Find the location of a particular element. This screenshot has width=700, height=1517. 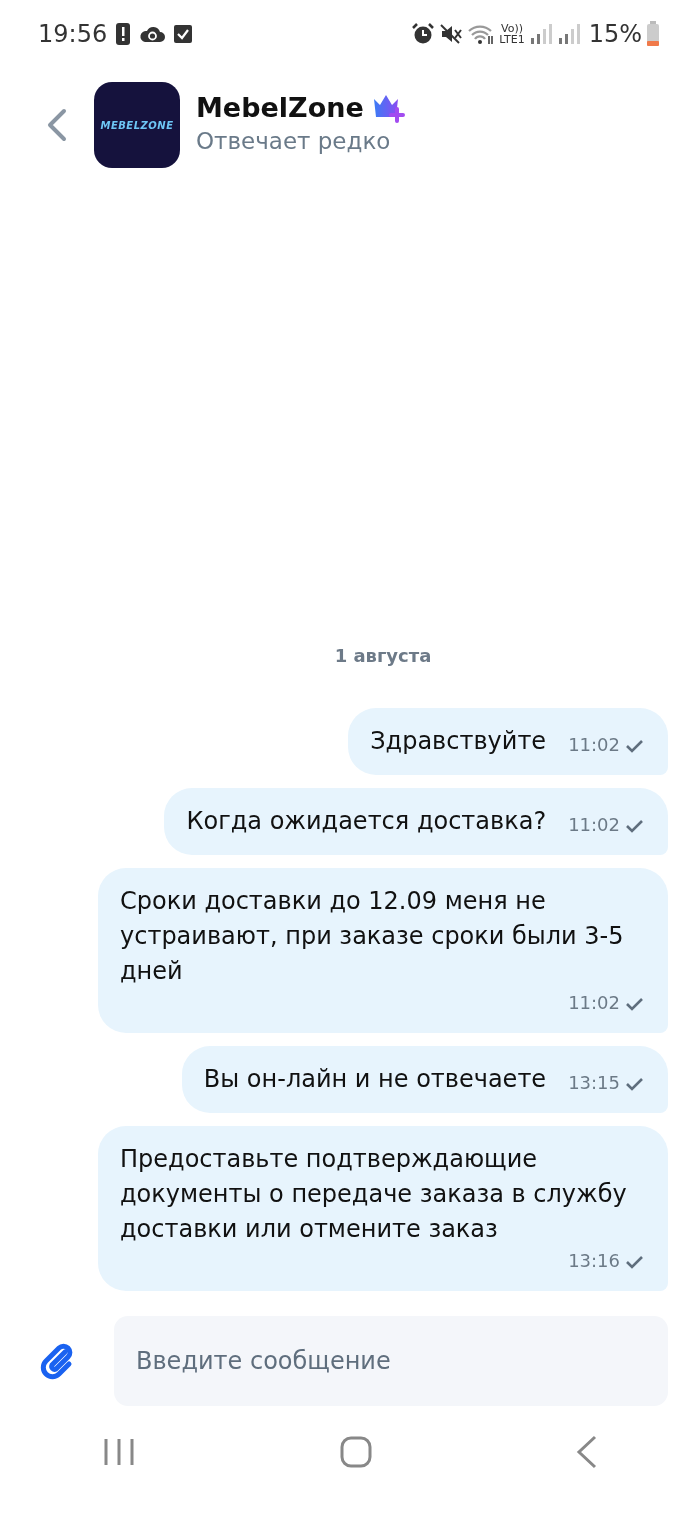

message-input: Введите сообщение is located at coordinates (391, 1361).